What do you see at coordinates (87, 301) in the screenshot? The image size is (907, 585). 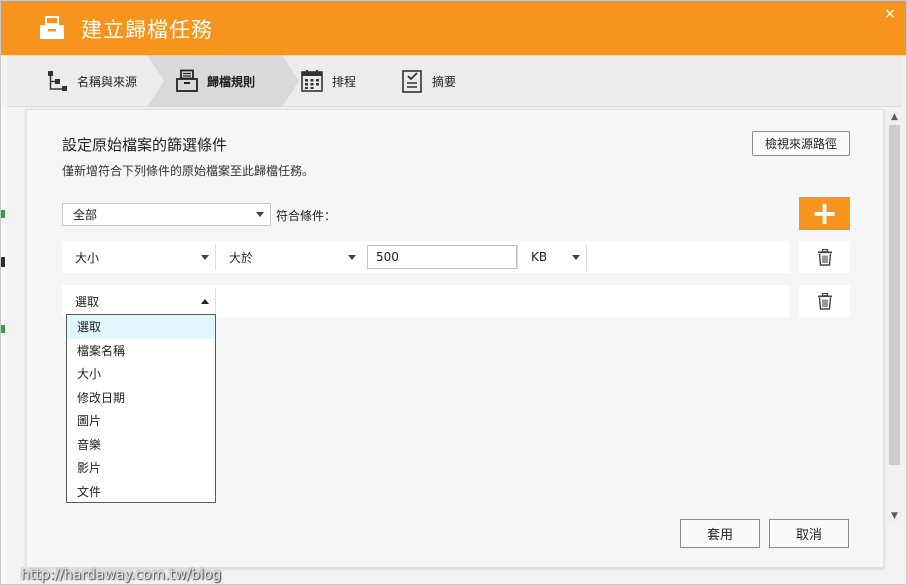 I see `rule-field-value: 選取` at bounding box center [87, 301].